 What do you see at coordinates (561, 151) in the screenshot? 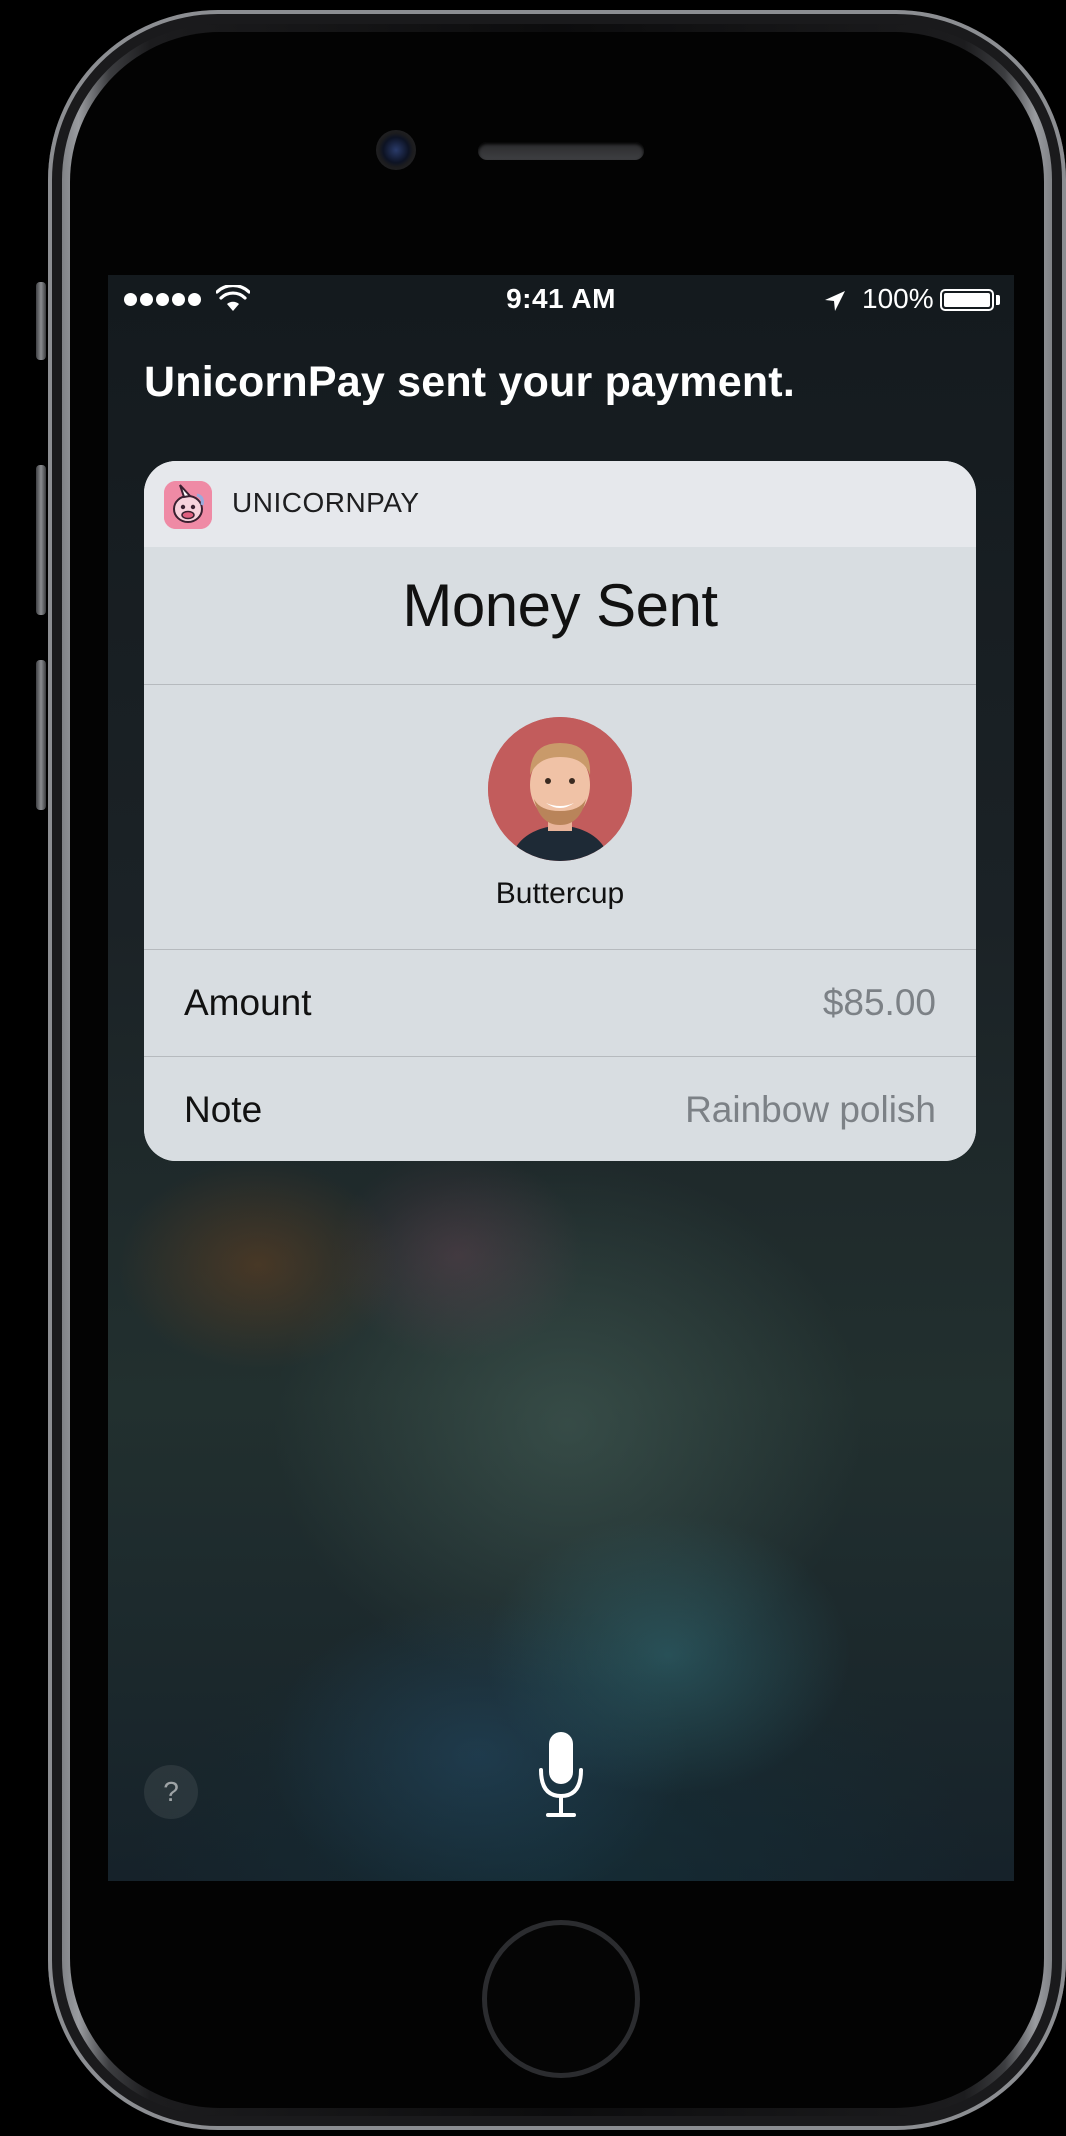
I see `earpiece-speaker` at bounding box center [561, 151].